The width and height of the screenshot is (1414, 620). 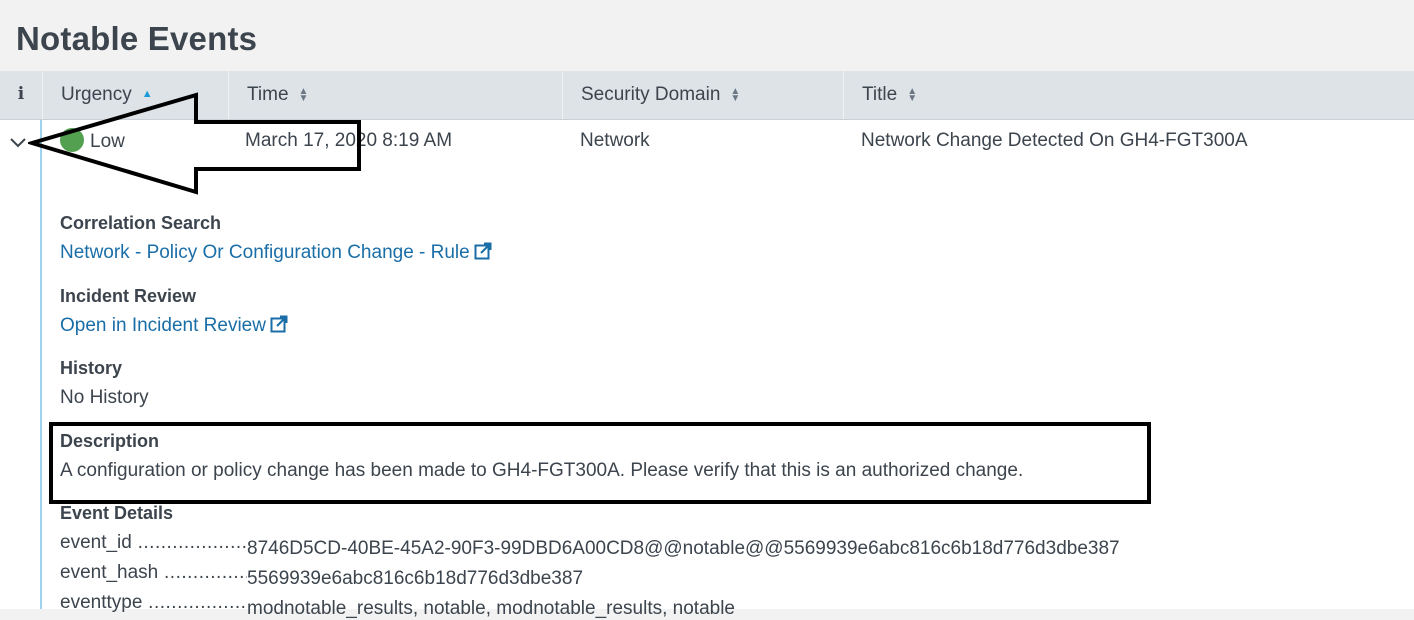 I want to click on history-label: History, so click(x=91, y=368).